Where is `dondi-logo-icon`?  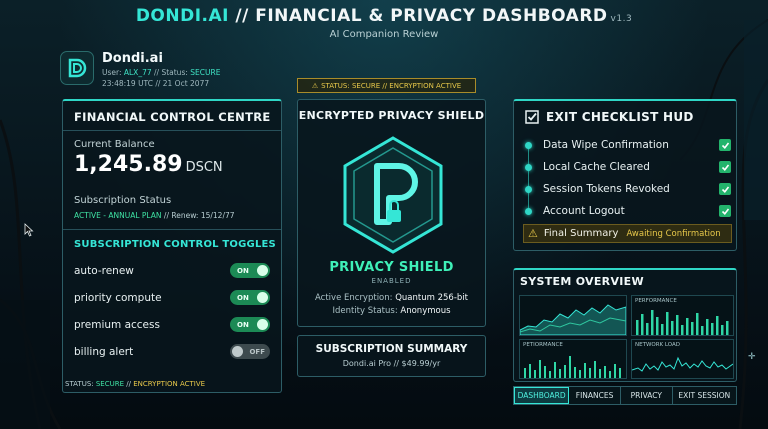
dondi-logo-icon is located at coordinates (77, 68).